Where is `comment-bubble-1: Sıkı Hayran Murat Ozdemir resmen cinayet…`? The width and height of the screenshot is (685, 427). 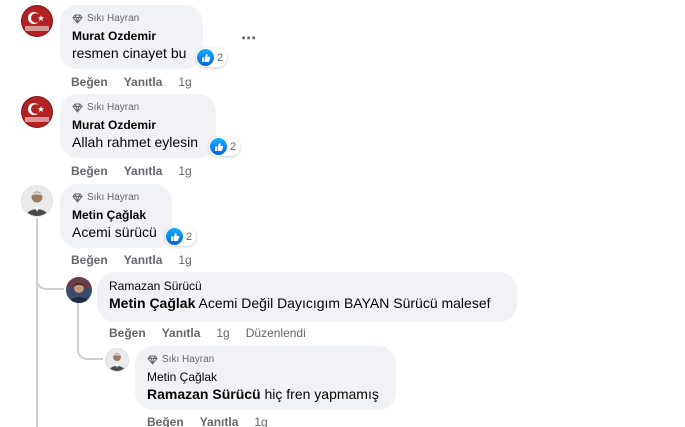
comment-bubble-1: Sıkı Hayran Murat Ozdemir resmen cinayet… is located at coordinates (131, 37).